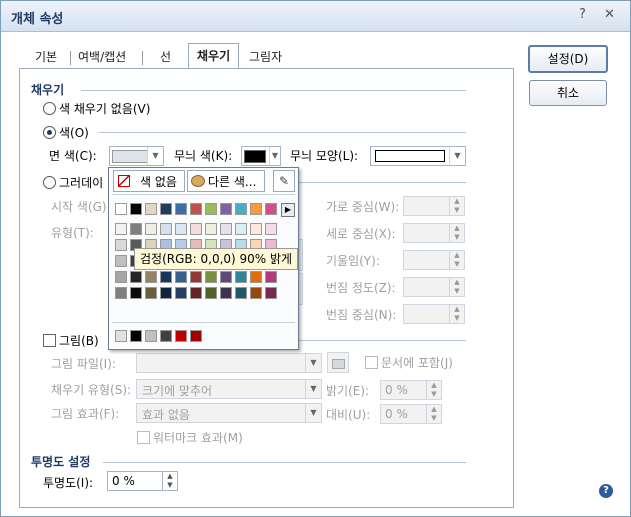 The width and height of the screenshot is (631, 517). I want to click on picture-effect-select: 효과 없음 ▼, so click(229, 413).